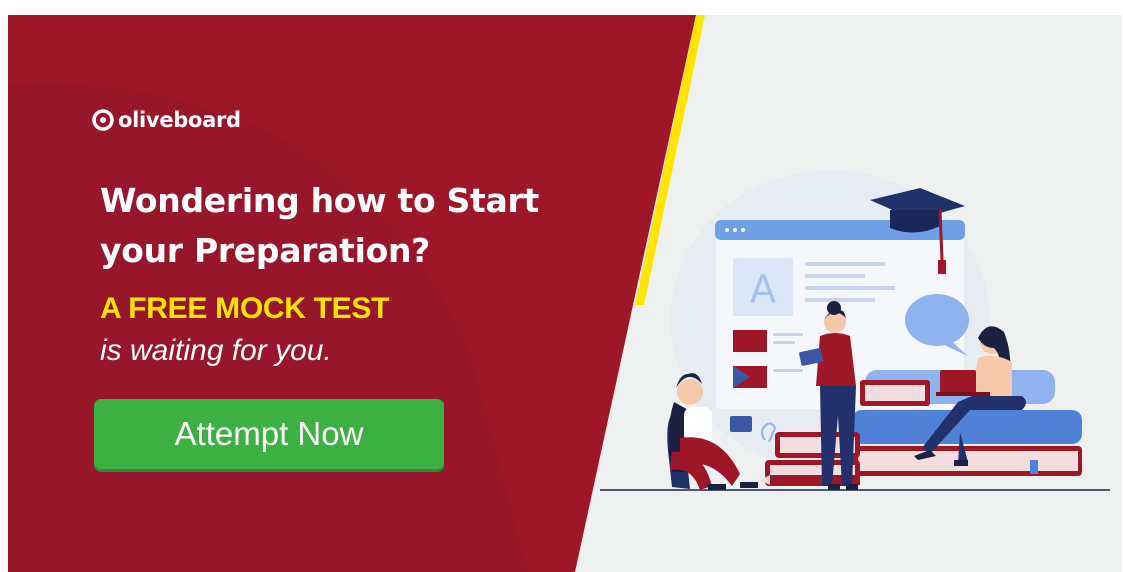  I want to click on oliveboard-logo-icon, so click(103, 120).